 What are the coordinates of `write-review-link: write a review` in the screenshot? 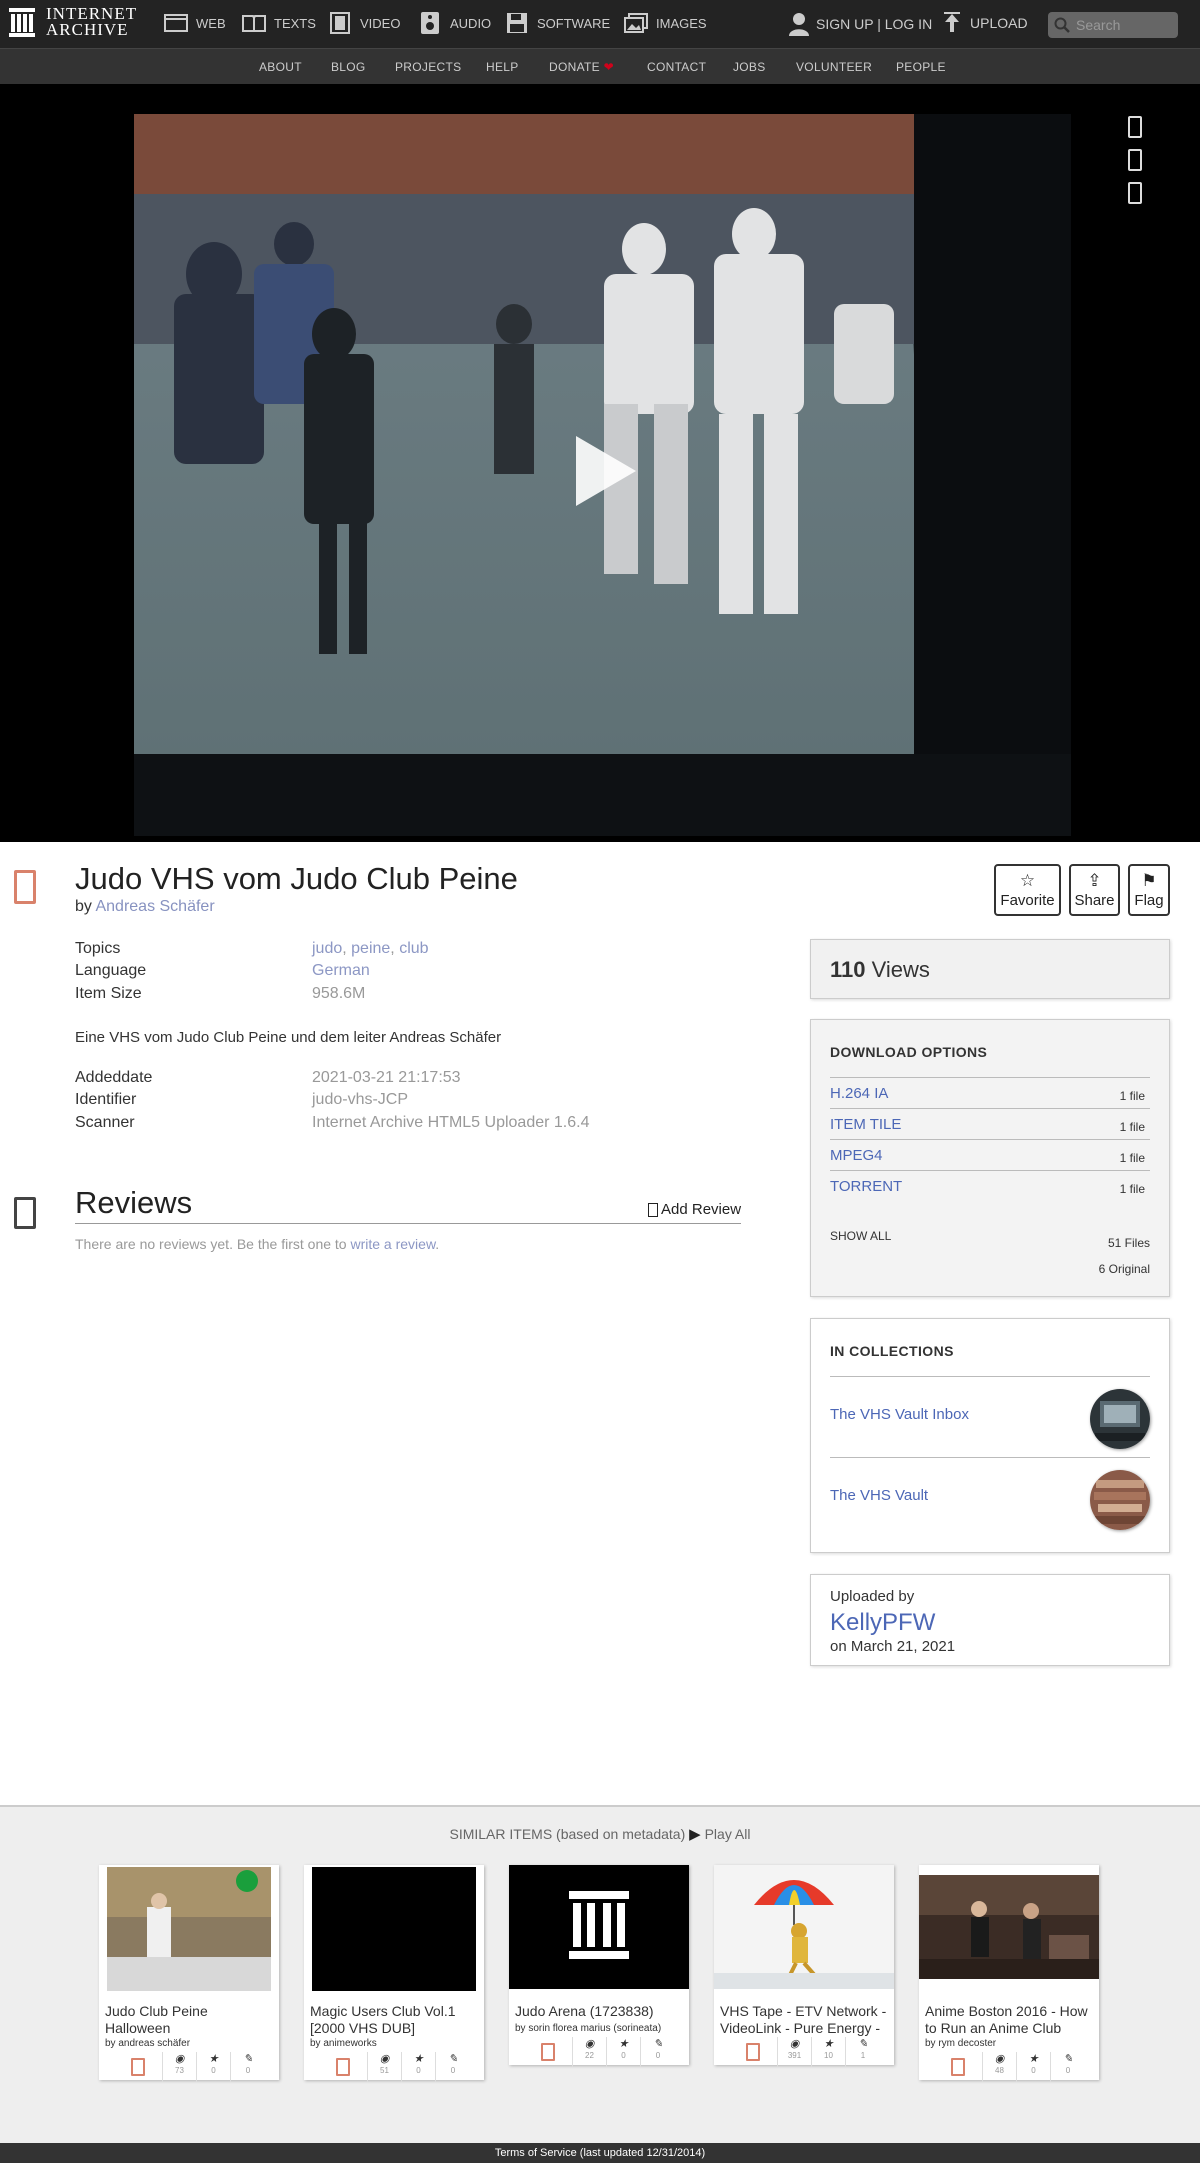 It's located at (392, 1244).